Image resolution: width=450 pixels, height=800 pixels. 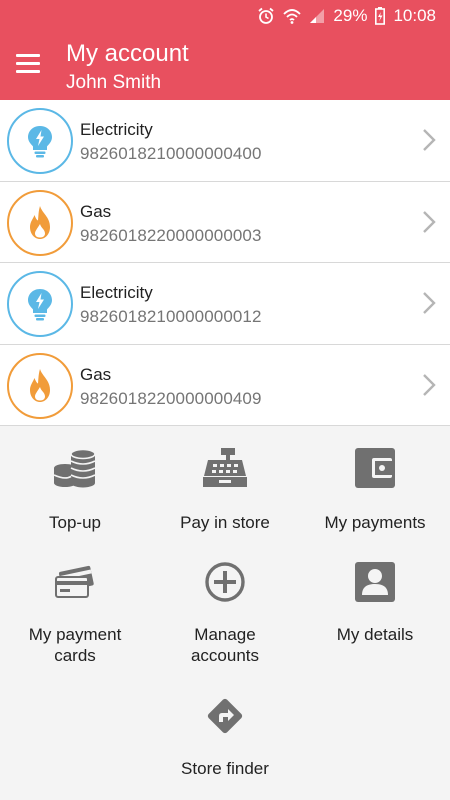 I want to click on battery-icon, so click(x=380, y=16).